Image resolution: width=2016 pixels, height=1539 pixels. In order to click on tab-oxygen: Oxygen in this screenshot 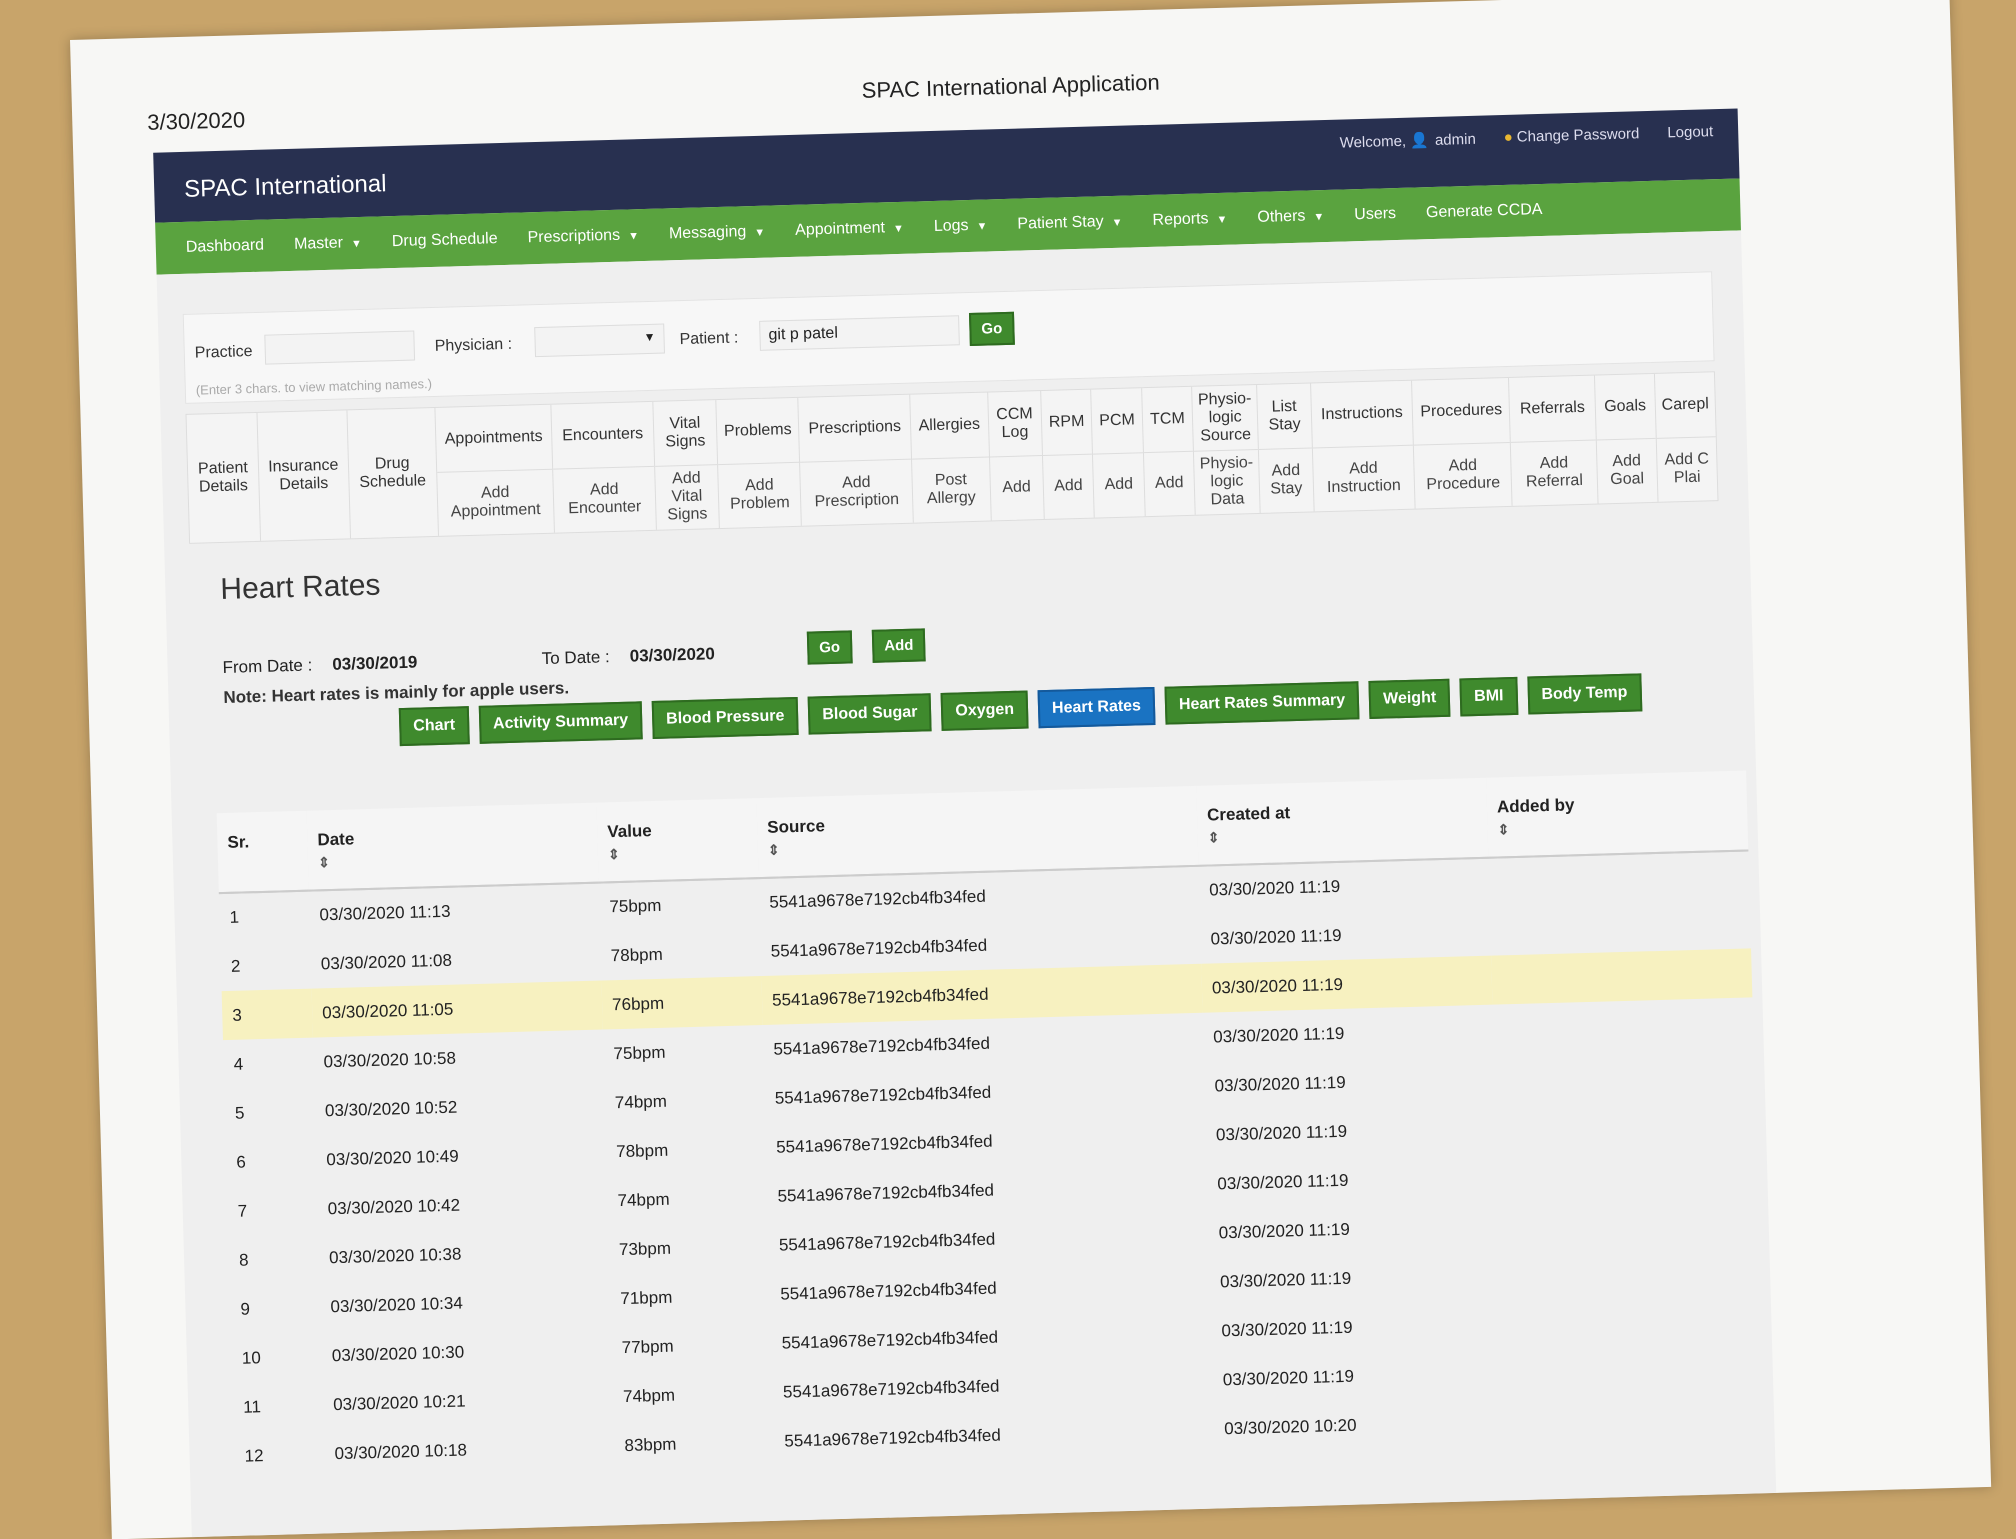, I will do `click(984, 710)`.